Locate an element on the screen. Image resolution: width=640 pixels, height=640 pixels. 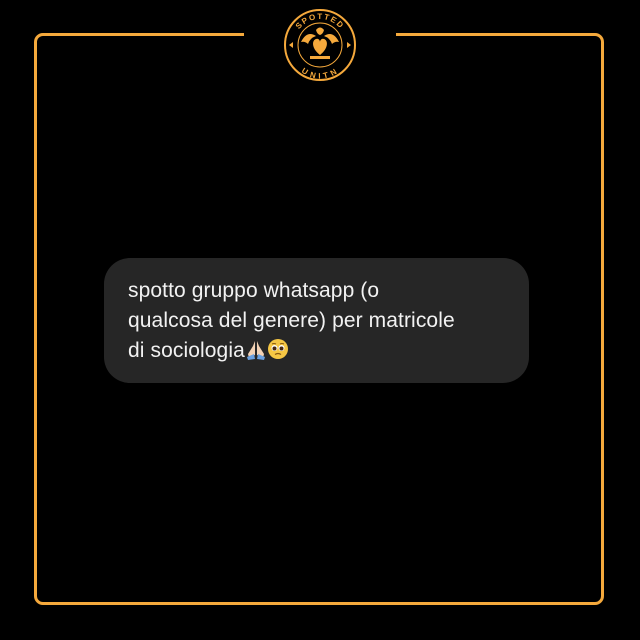
pleading-face-icon is located at coordinates (277, 349).